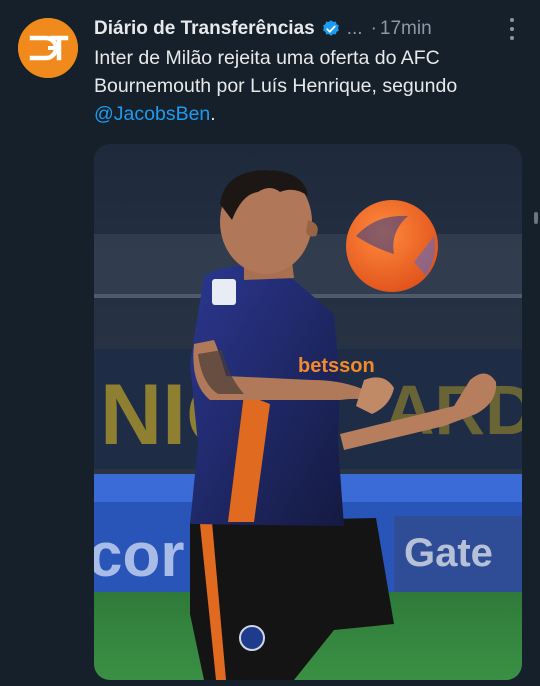  Describe the element at coordinates (512, 29) in the screenshot. I see `more-options-icon` at that location.